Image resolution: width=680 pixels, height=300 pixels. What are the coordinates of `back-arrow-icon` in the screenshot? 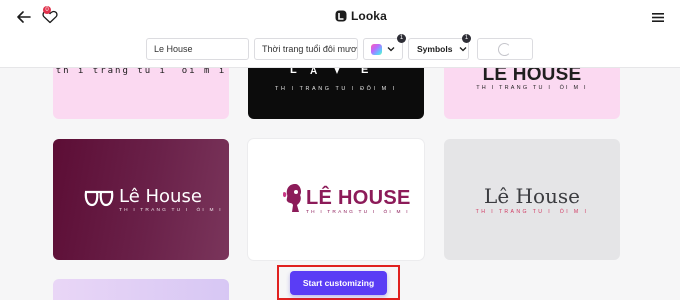 It's located at (24, 17).